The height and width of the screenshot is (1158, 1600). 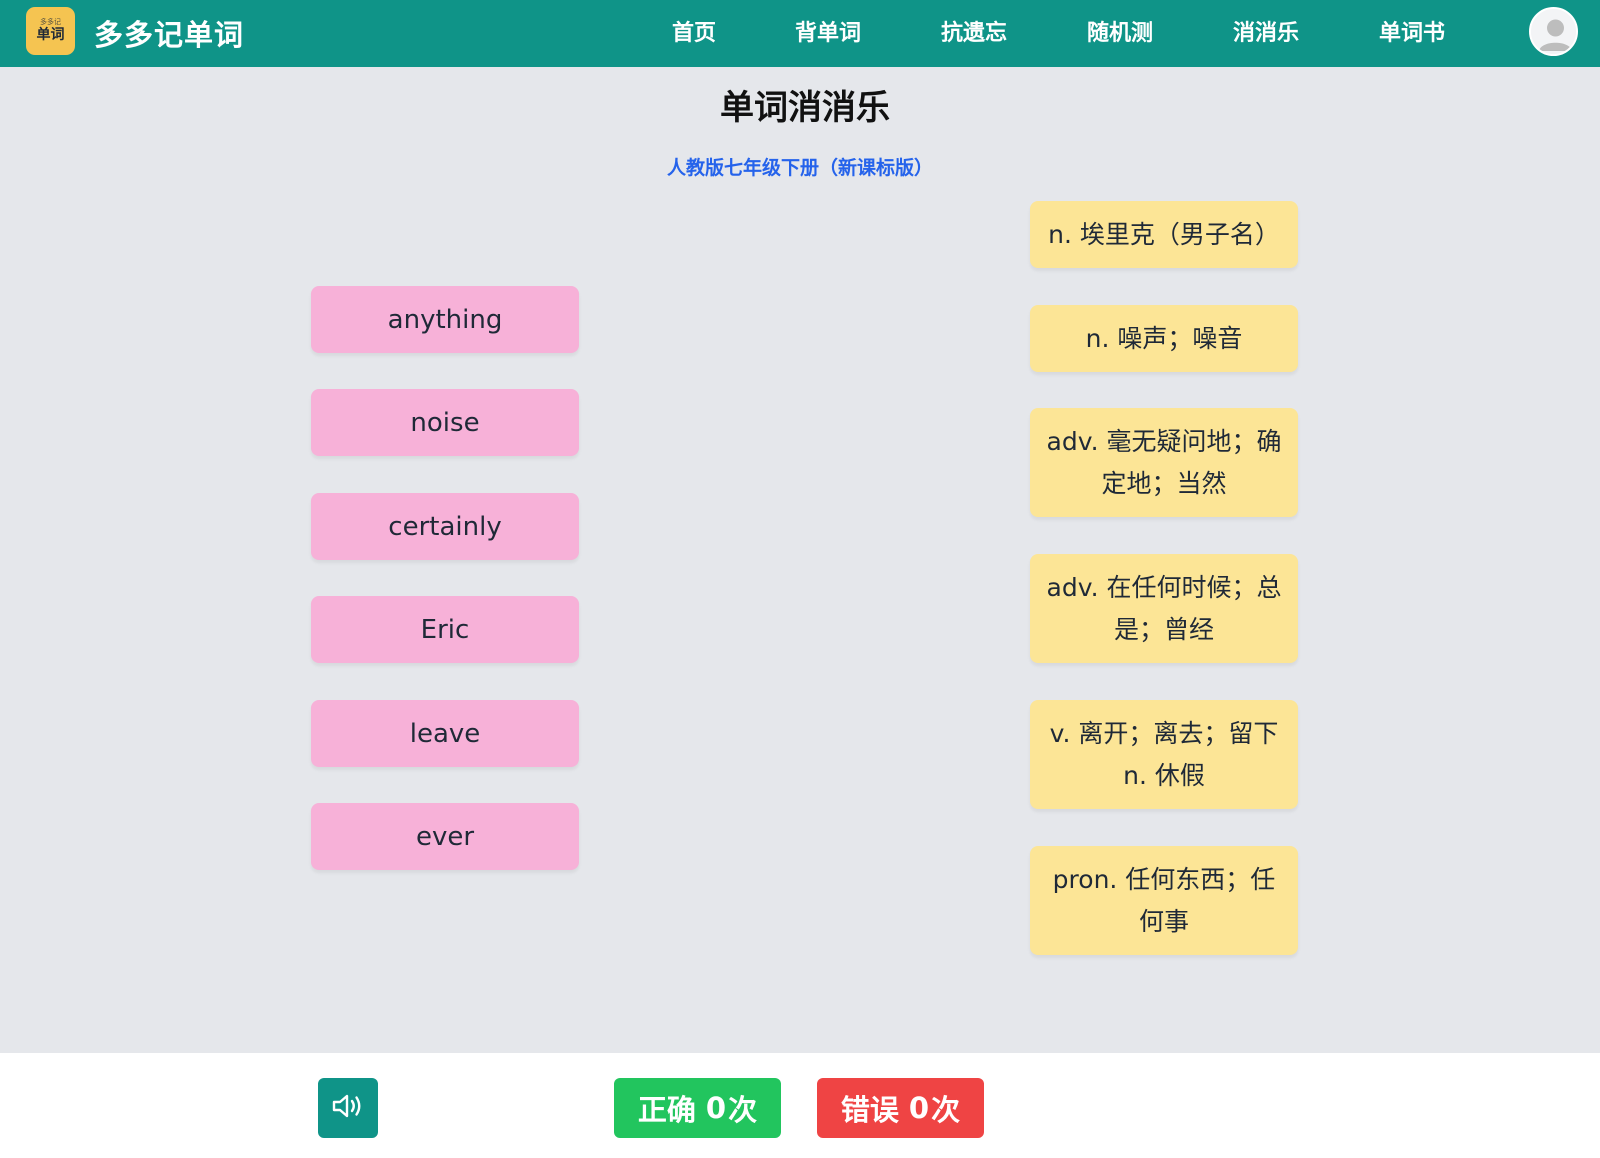 What do you see at coordinates (445, 836) in the screenshot?
I see `word-card: ever` at bounding box center [445, 836].